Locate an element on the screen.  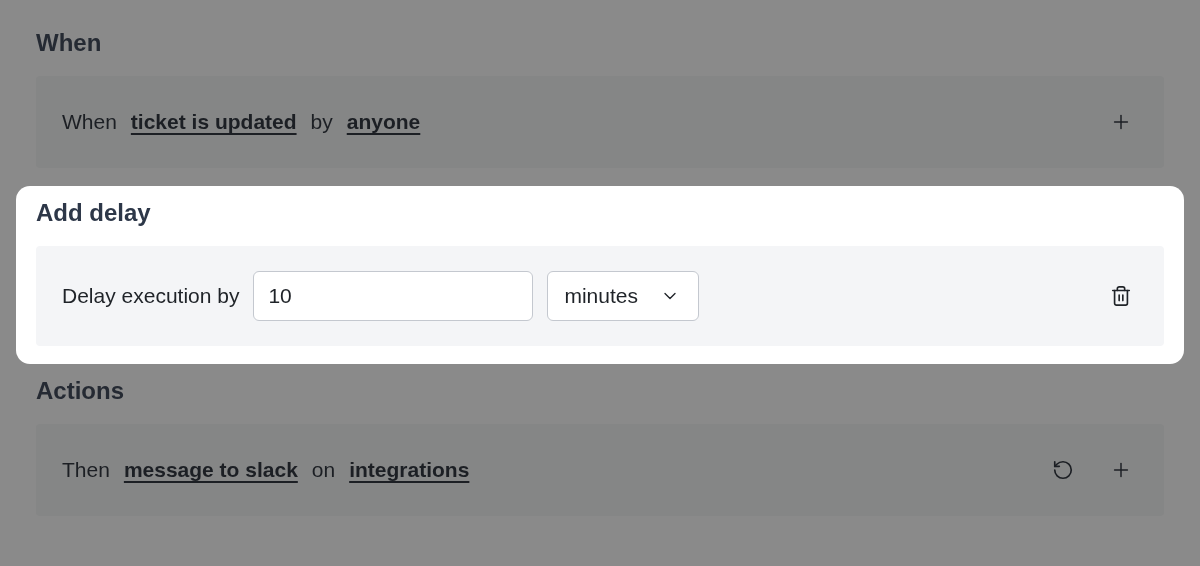
option-link: integrations is located at coordinates (409, 470).